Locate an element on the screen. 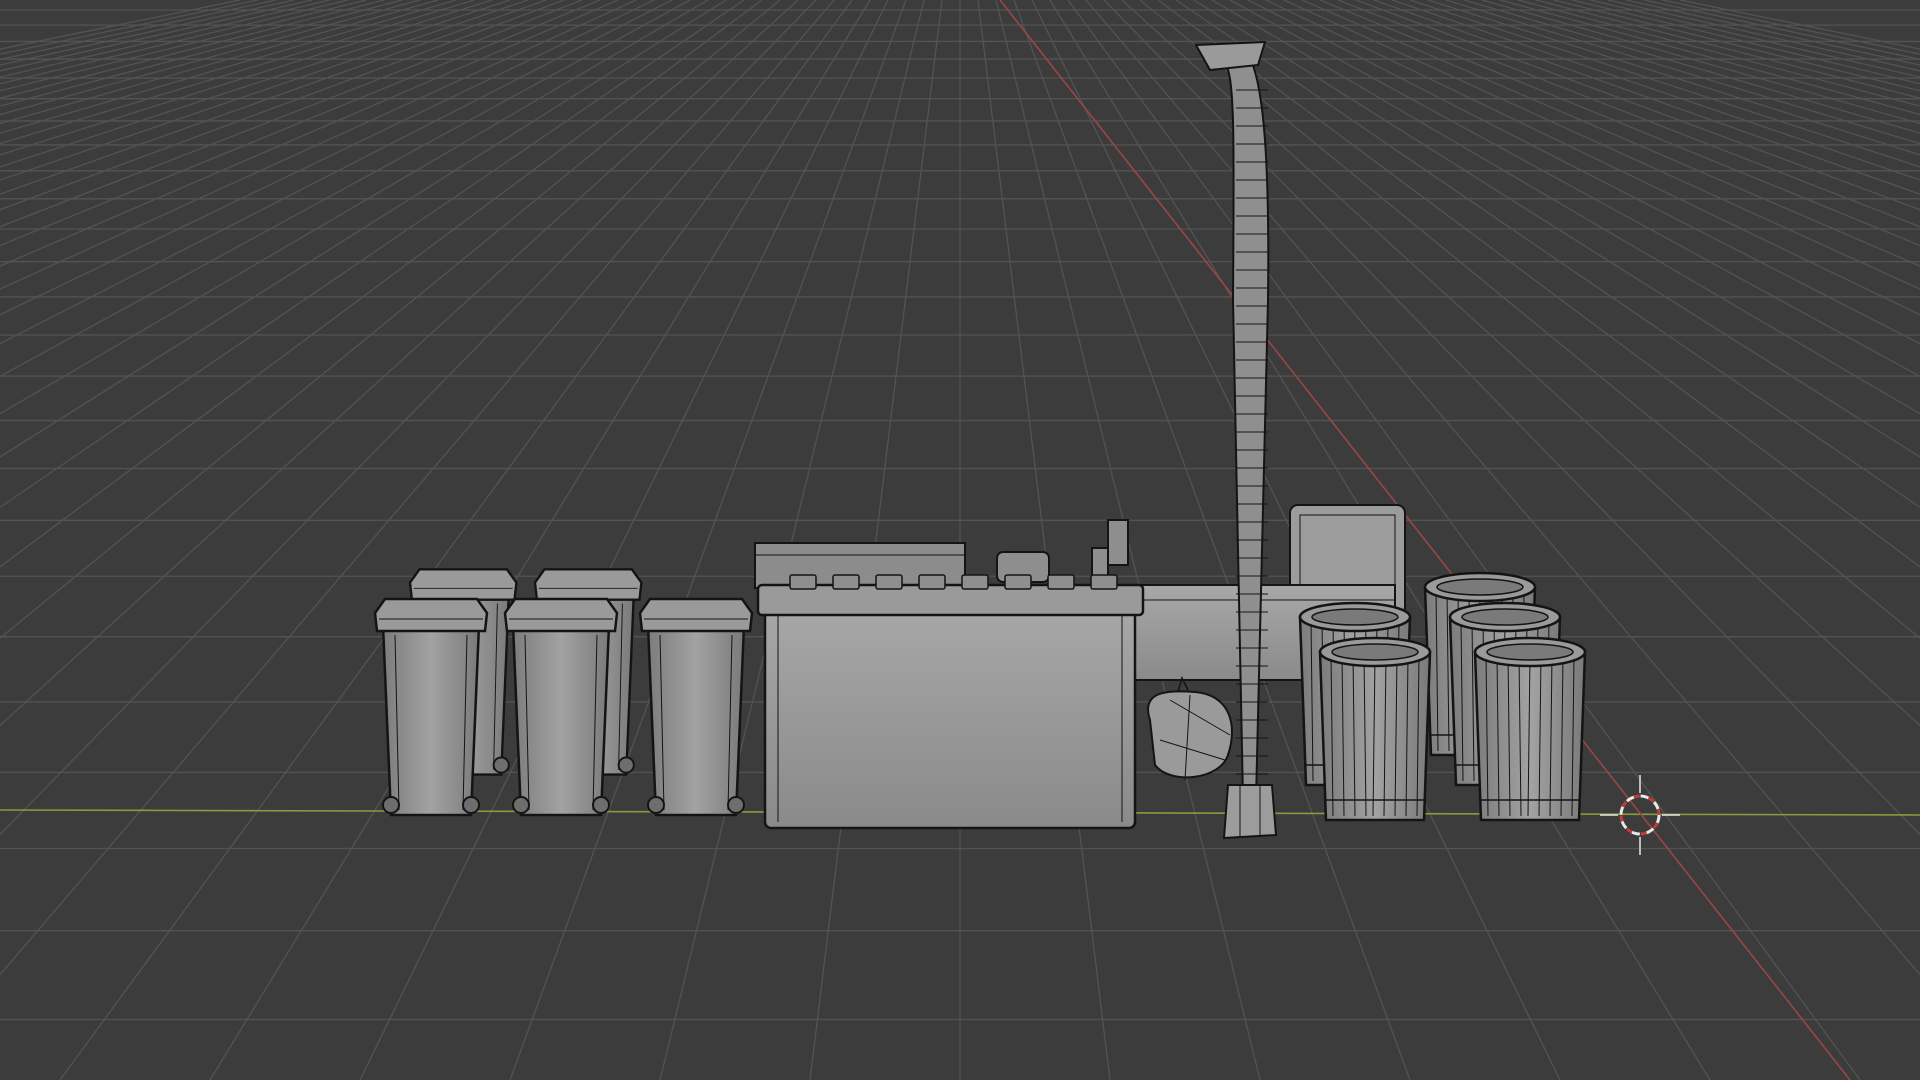 This screenshot has height=1080, width=1920. bottle-prop is located at coordinates (1110, 549).